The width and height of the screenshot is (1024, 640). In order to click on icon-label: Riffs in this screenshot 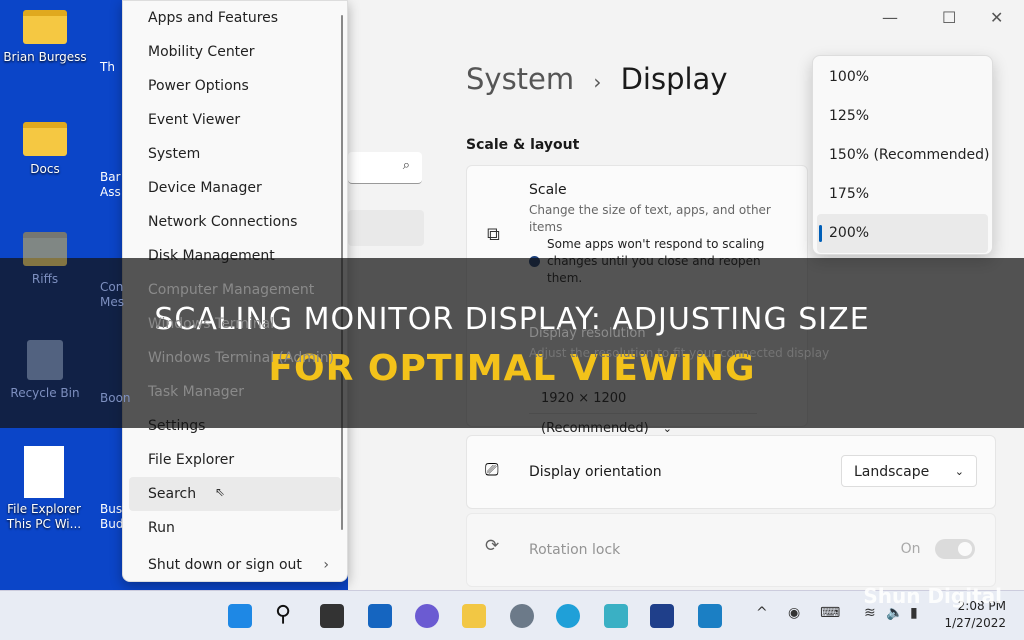, I will do `click(45, 279)`.